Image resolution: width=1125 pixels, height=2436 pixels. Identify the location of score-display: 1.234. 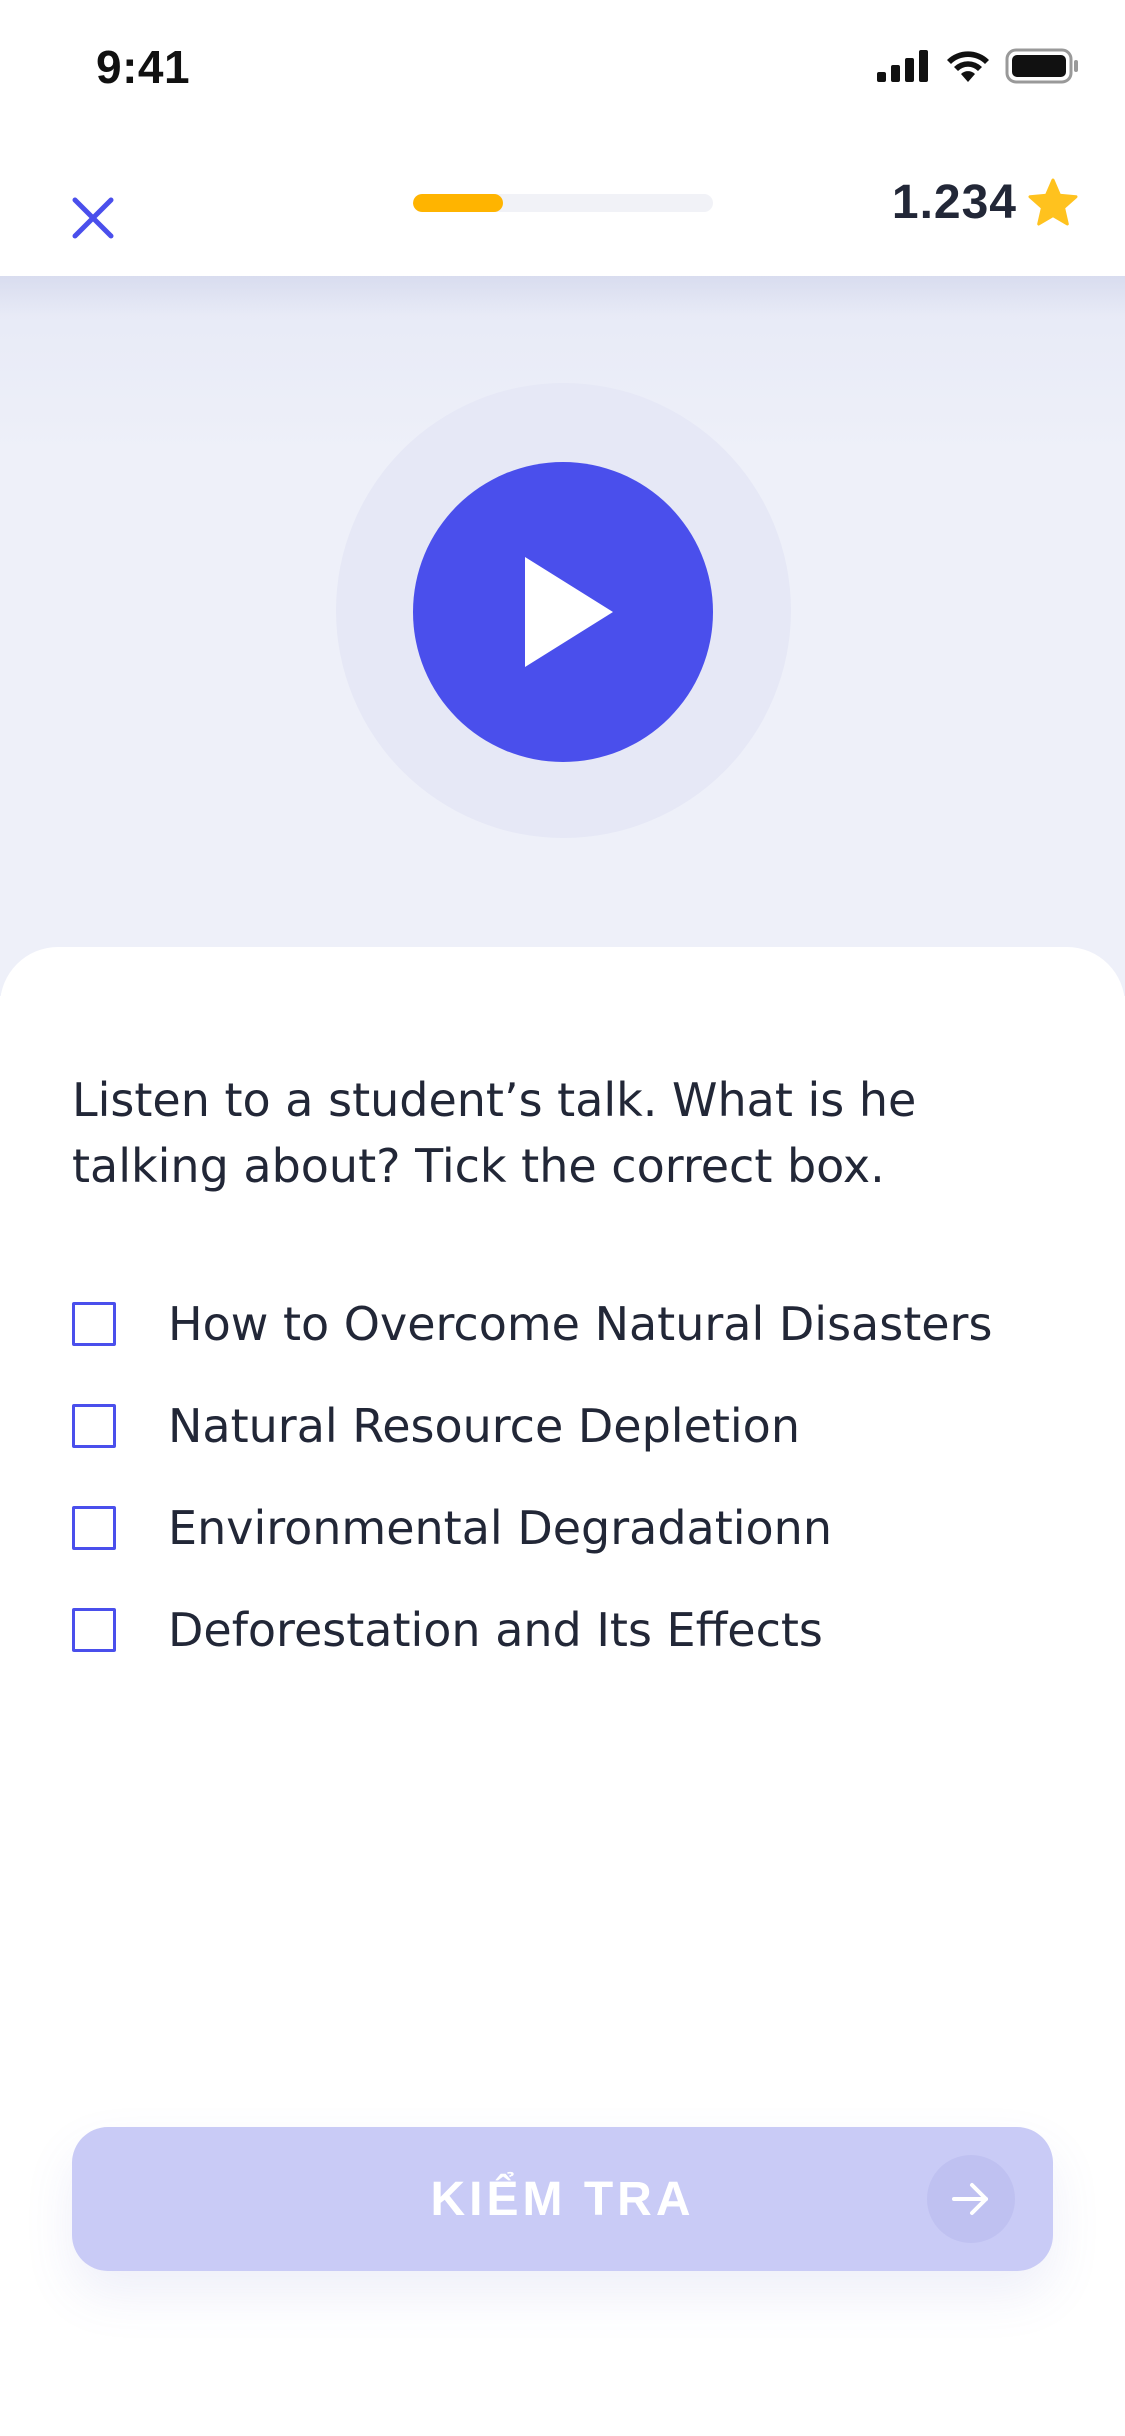
(985, 202).